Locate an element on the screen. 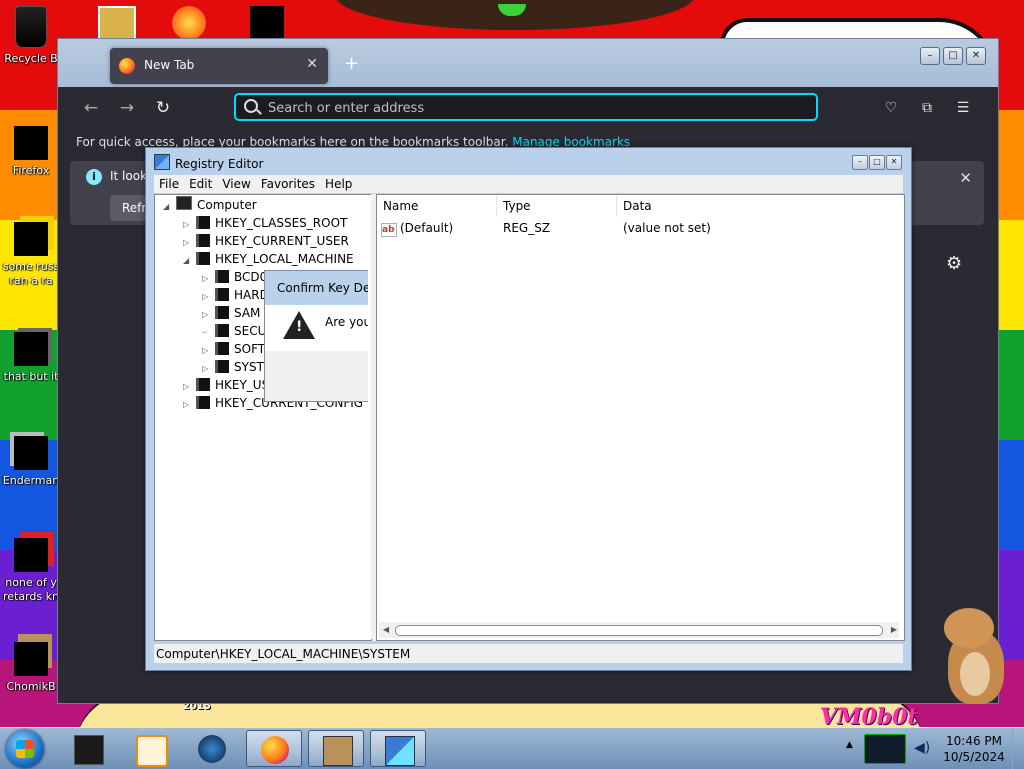 This screenshot has width=1024, height=769. tree-item-sam: ▷ SAM is located at coordinates (231, 313).